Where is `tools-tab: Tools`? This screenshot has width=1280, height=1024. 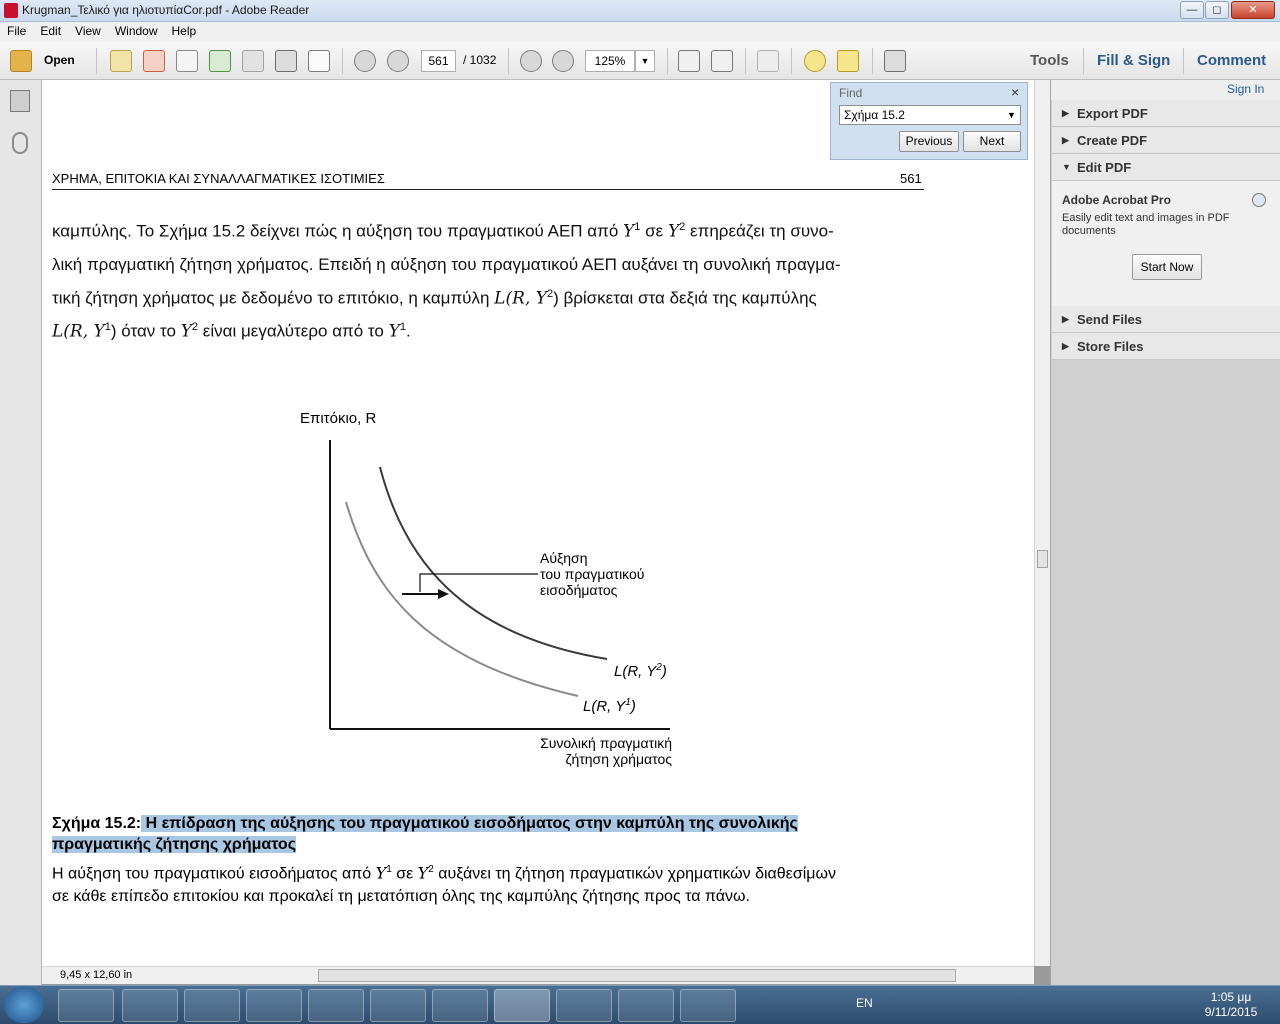
tools-tab: Tools is located at coordinates (1049, 60).